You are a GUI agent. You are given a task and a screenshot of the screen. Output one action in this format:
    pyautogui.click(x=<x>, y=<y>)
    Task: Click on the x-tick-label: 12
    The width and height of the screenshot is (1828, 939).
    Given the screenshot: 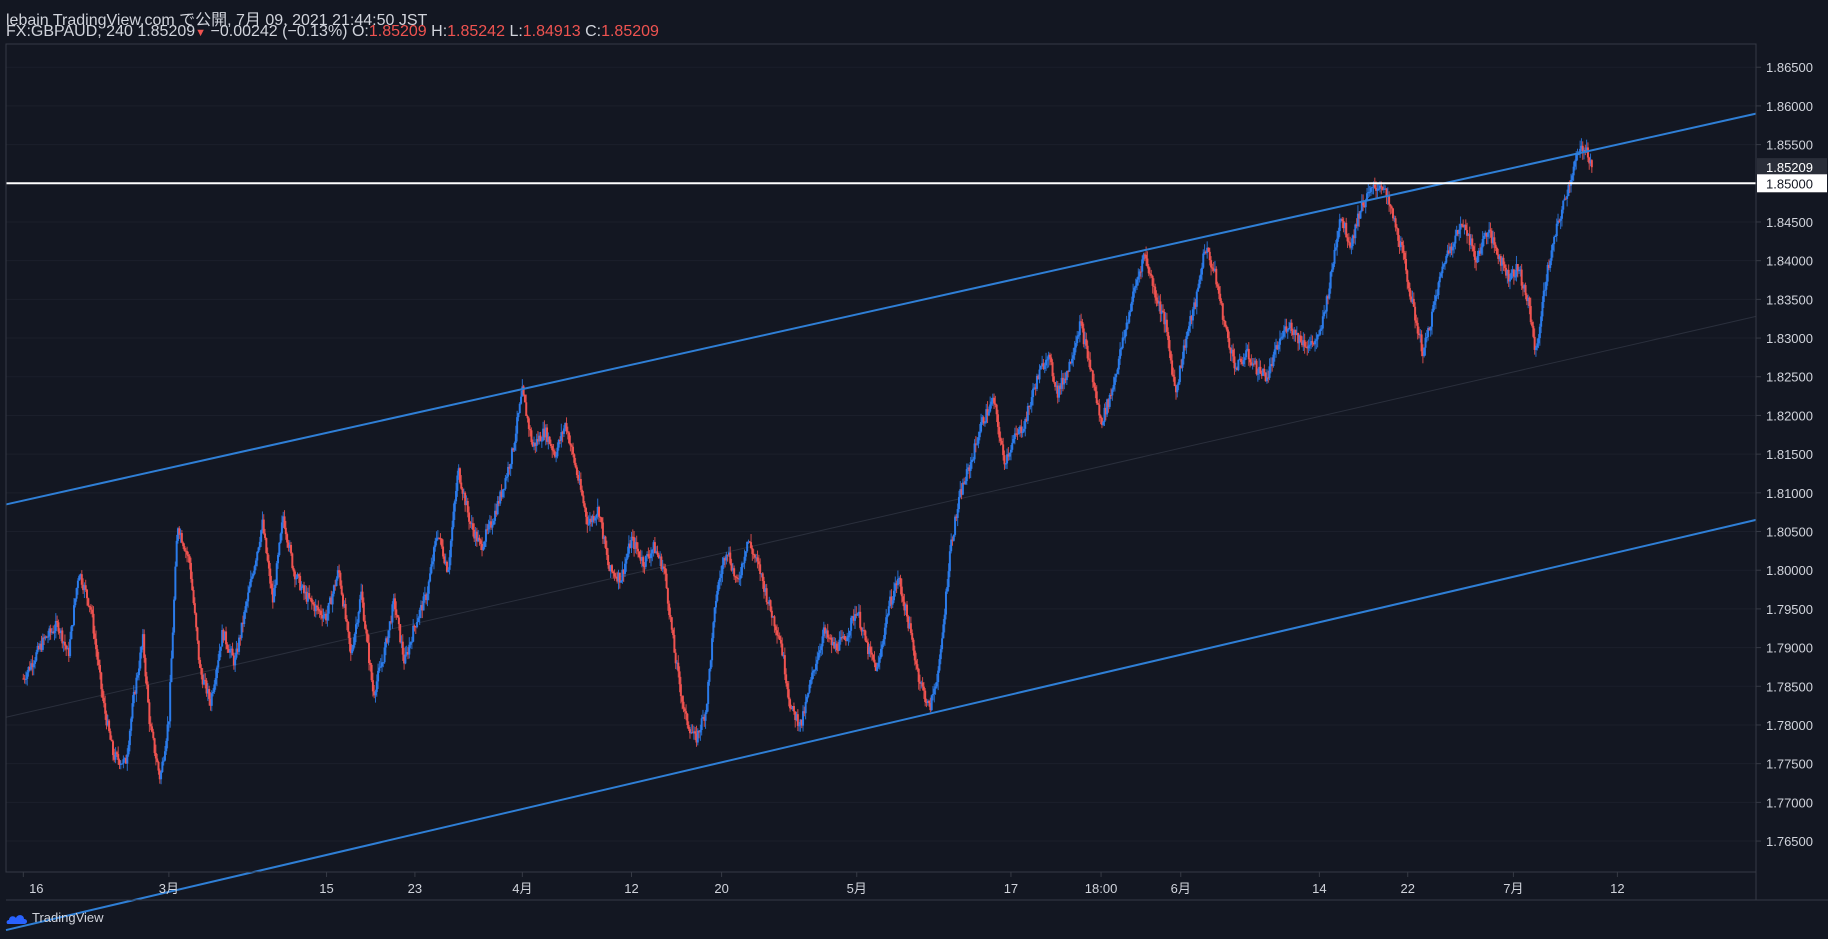 What is the action you would take?
    pyautogui.click(x=1617, y=888)
    